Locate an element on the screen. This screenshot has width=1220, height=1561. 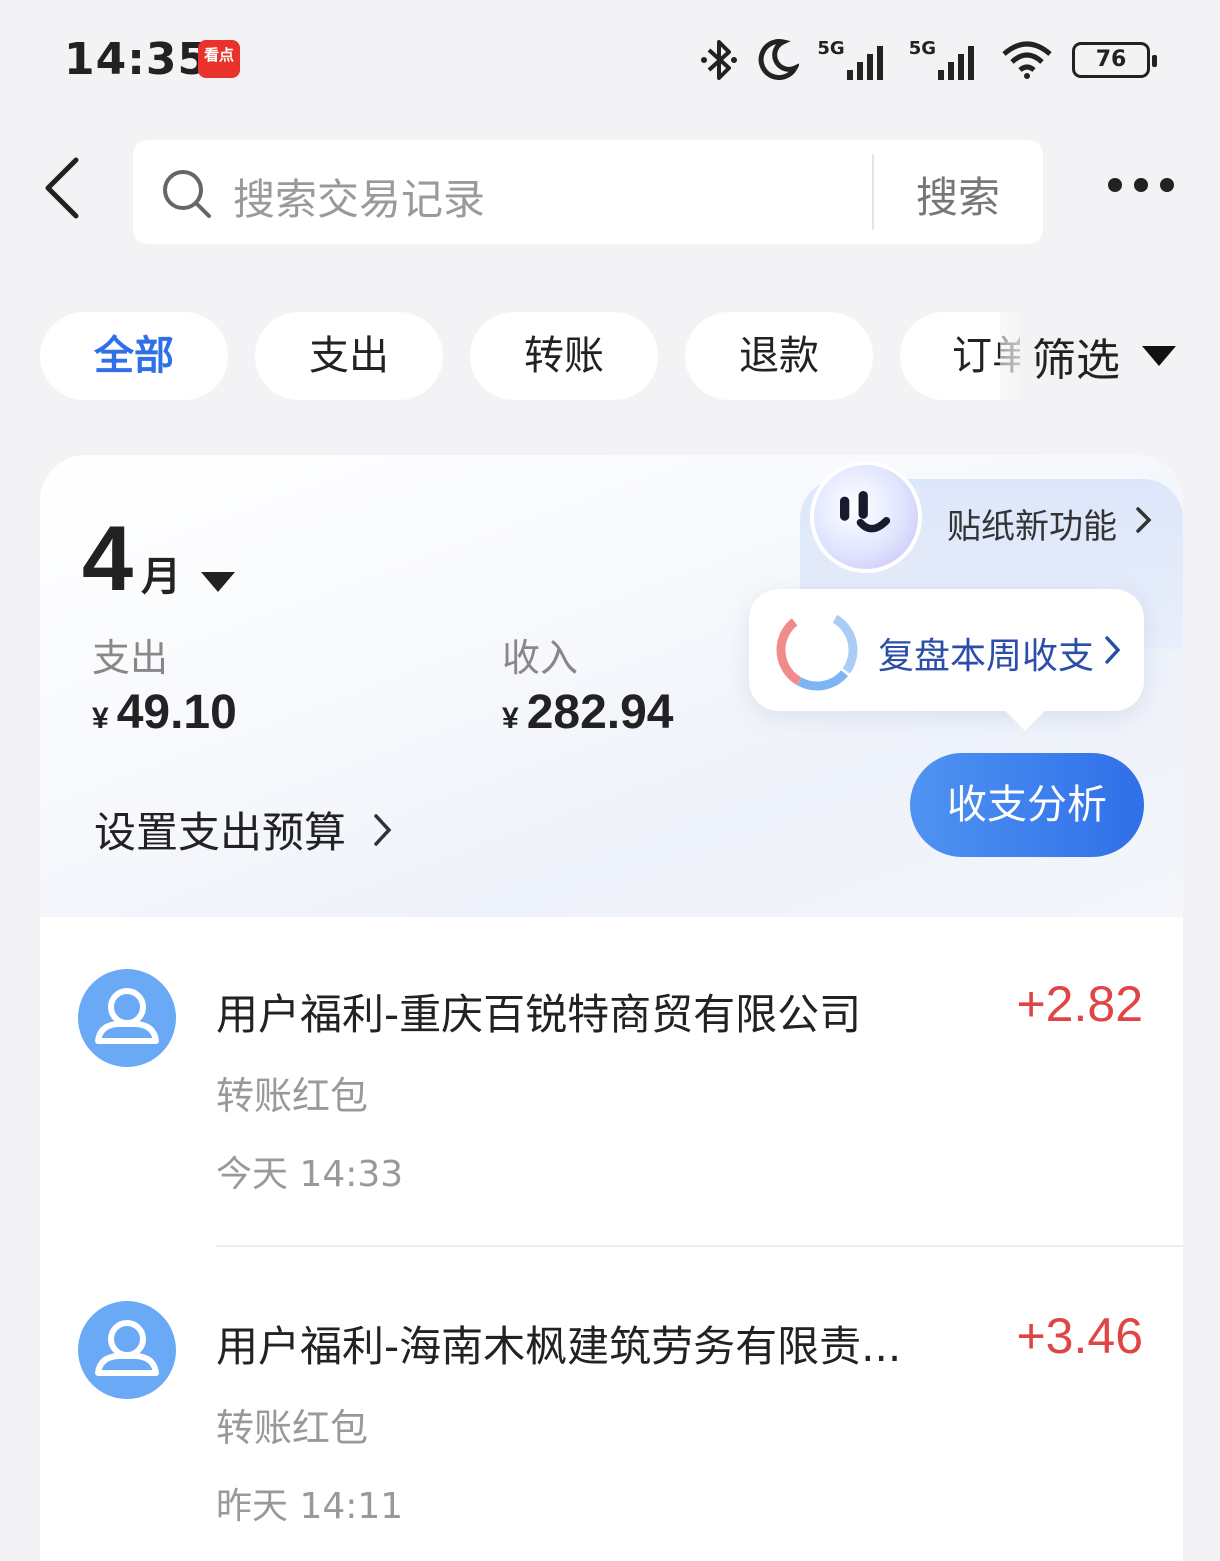
status-time: 14:35 is located at coordinates (137, 59).